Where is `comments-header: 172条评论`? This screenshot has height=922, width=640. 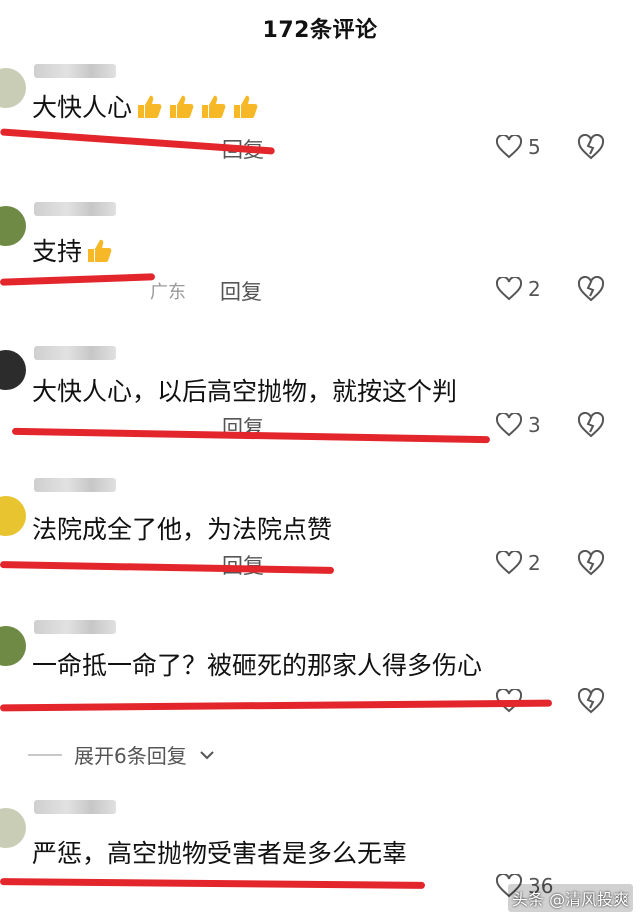 comments-header: 172条评论 is located at coordinates (320, 28).